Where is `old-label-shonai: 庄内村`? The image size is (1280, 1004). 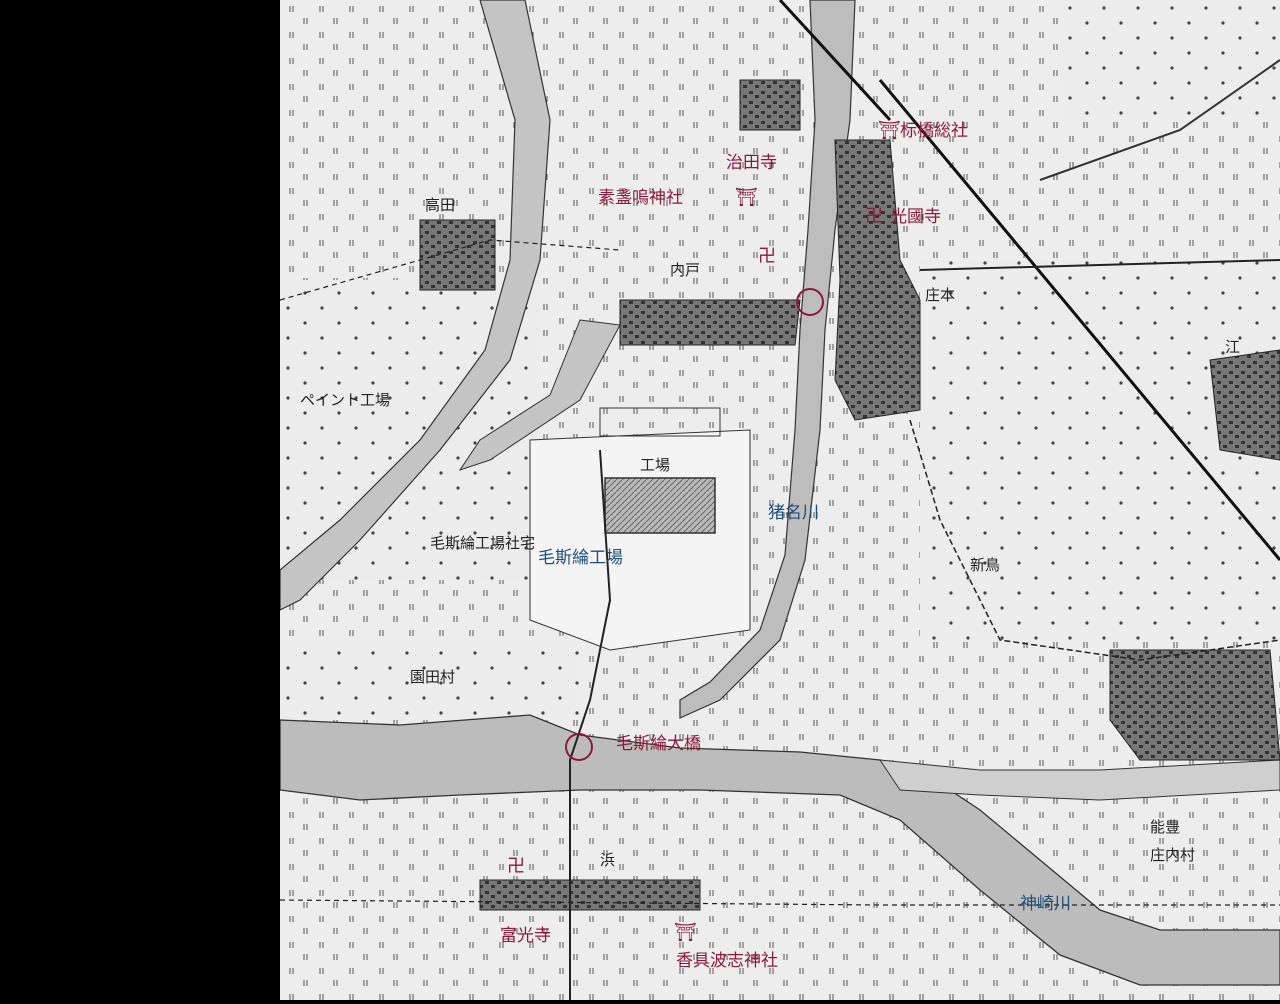 old-label-shonai: 庄内村 is located at coordinates (1172, 855).